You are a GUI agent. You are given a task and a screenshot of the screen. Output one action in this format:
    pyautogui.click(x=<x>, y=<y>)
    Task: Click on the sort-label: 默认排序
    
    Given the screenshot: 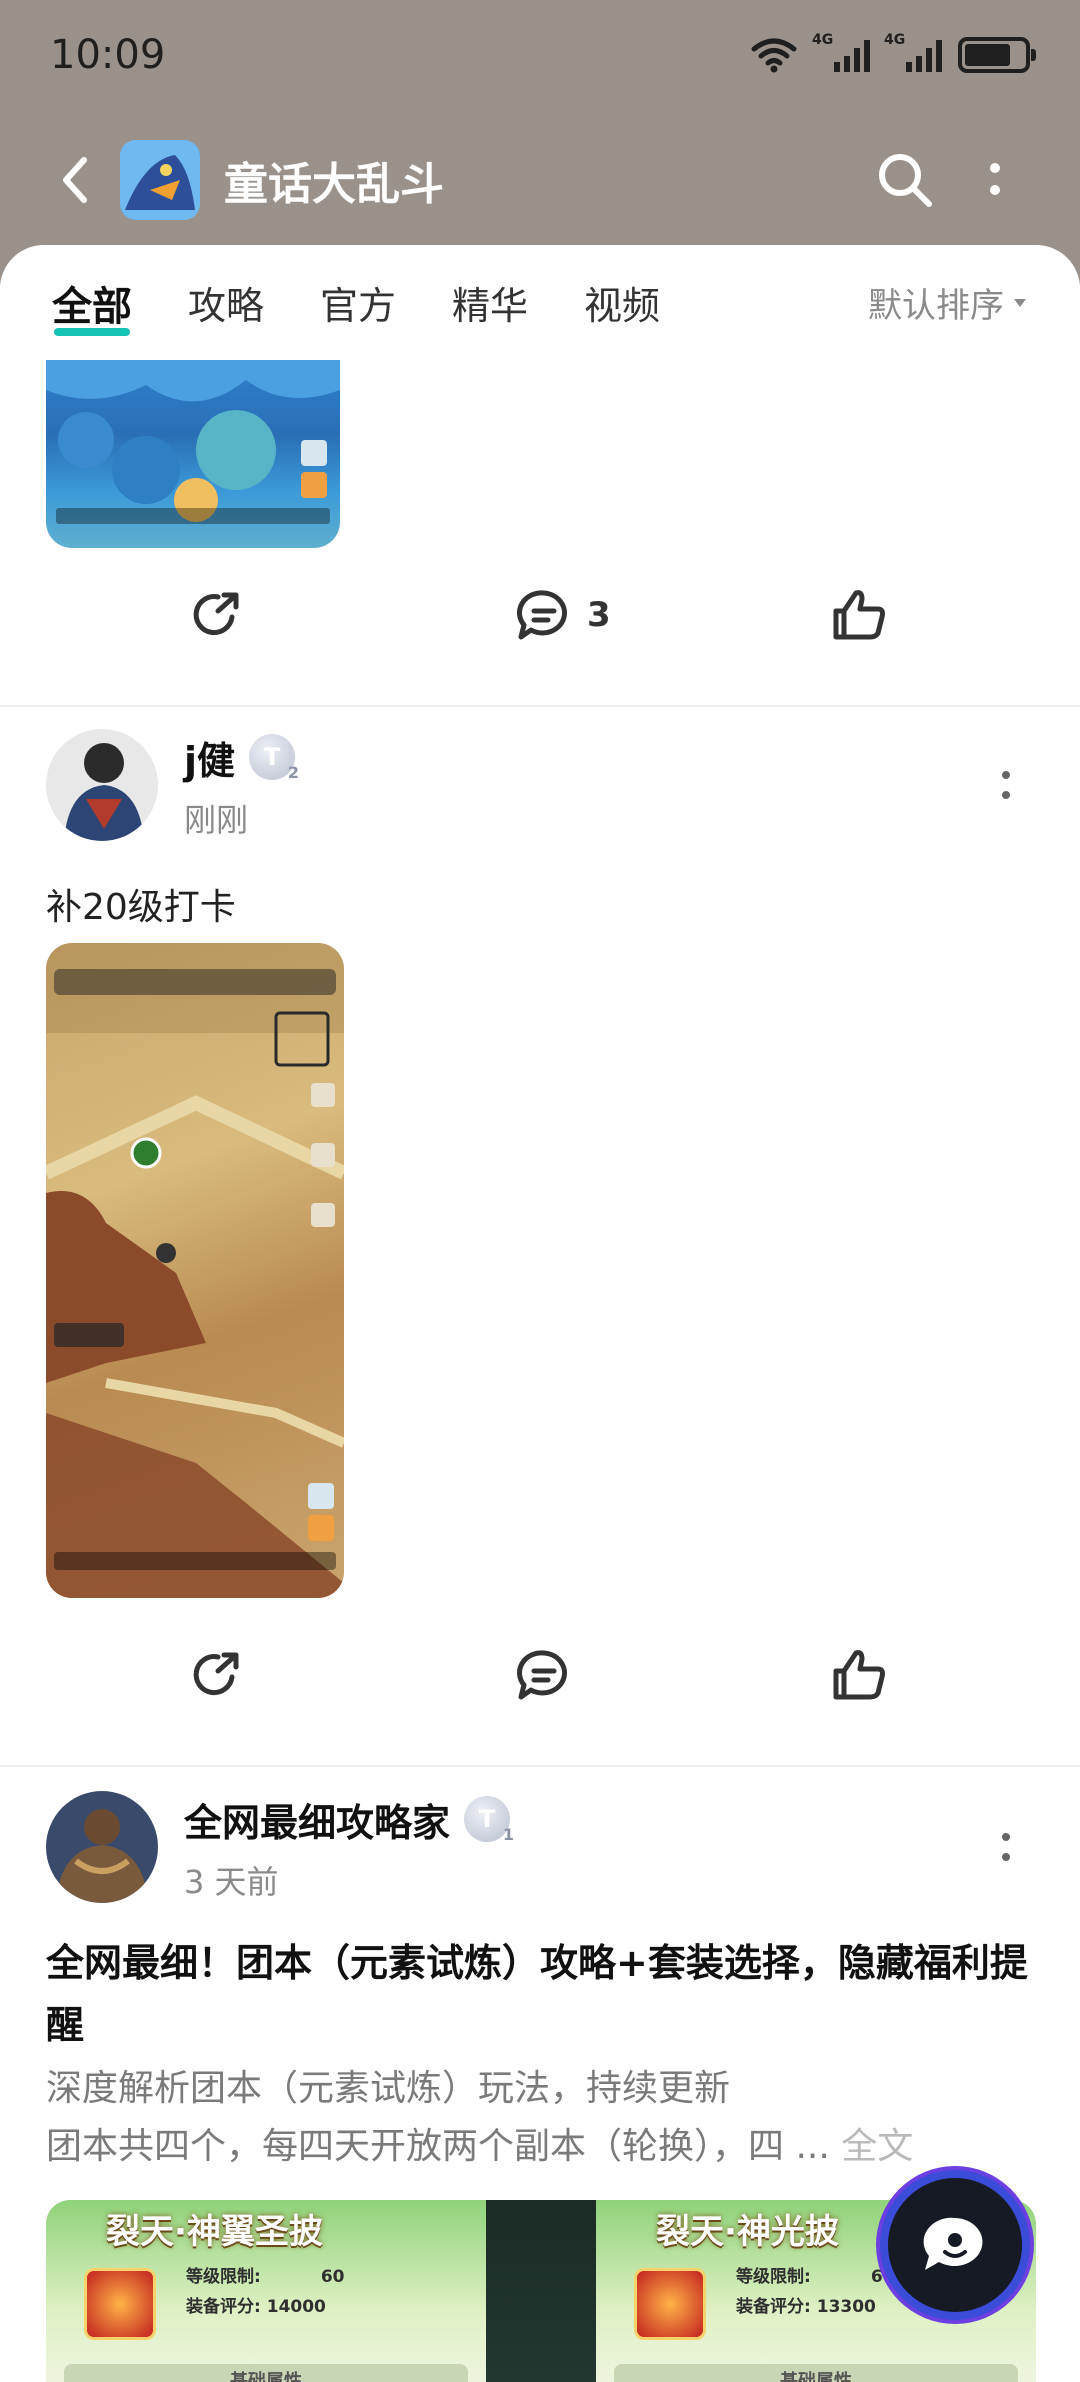 What is the action you would take?
    pyautogui.click(x=936, y=306)
    